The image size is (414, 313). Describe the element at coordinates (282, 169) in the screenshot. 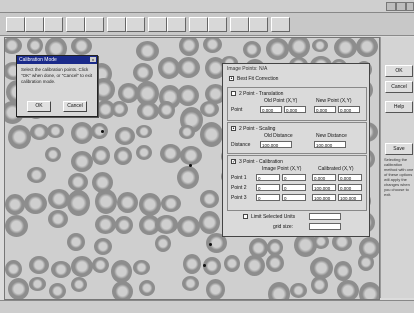

I see `image-point-header: Image Point (X,Y)` at that location.